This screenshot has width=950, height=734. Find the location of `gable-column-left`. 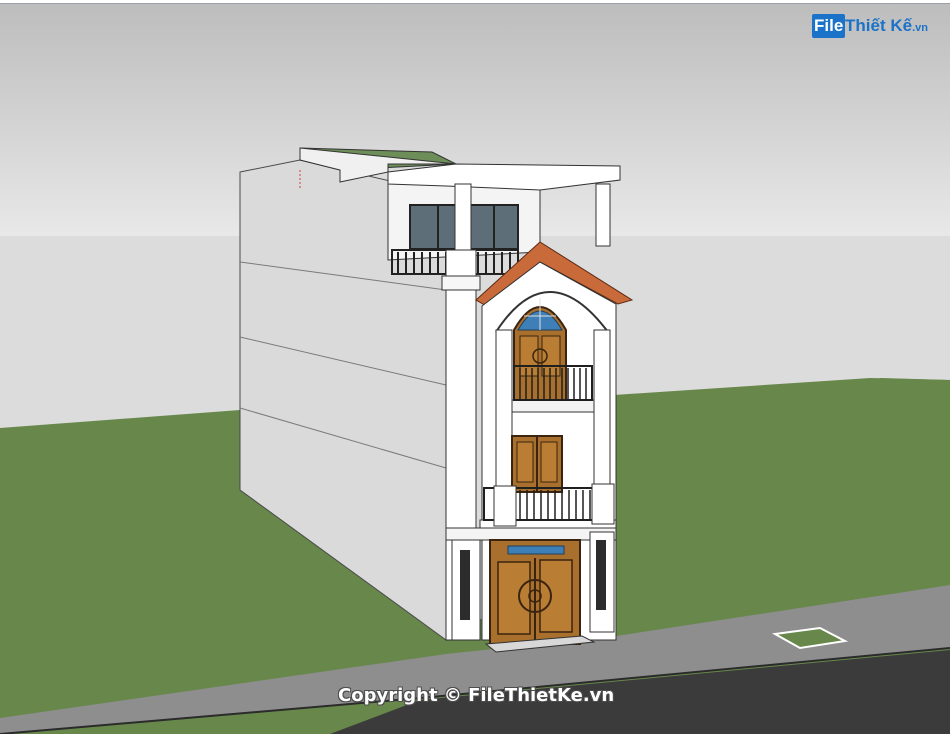

gable-column-left is located at coordinates (504, 410).